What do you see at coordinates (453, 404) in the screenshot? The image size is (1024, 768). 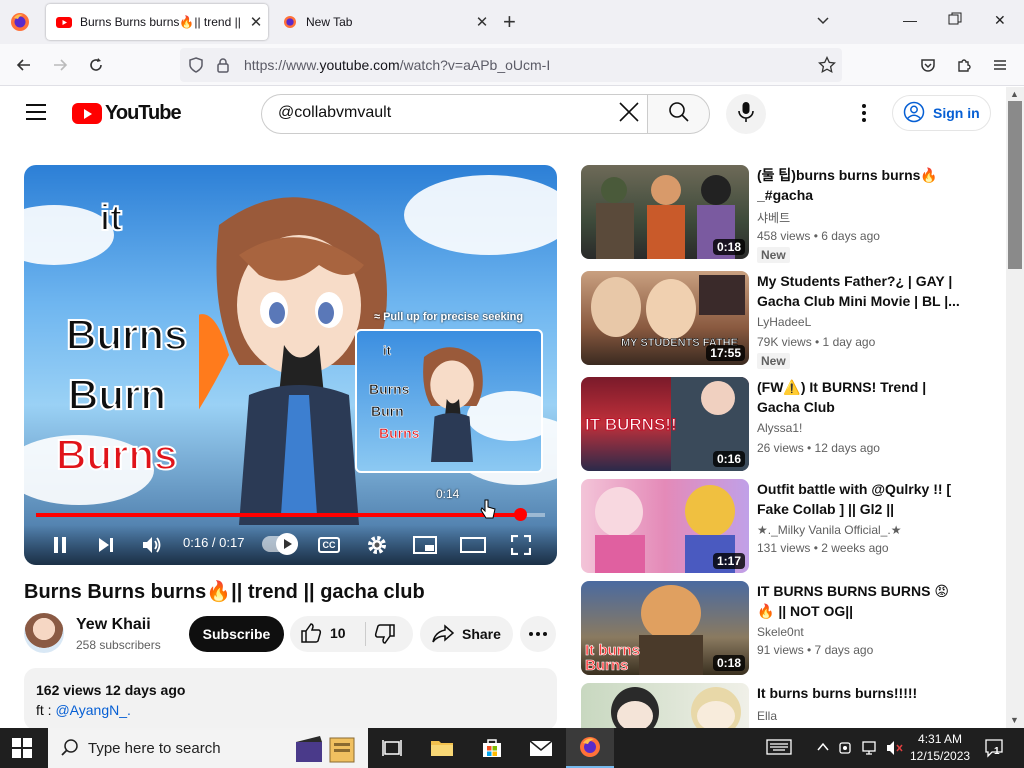 I see `preview-character-art` at bounding box center [453, 404].